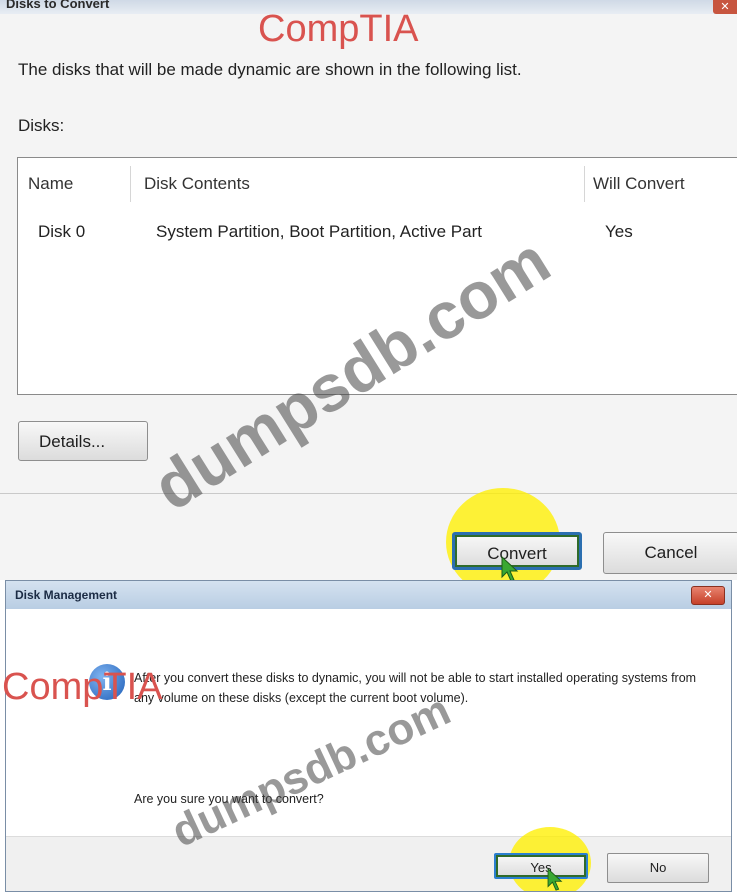 Image resolution: width=737 pixels, height=894 pixels. Describe the element at coordinates (62, 231) in the screenshot. I see `row-name: Disk 0` at that location.